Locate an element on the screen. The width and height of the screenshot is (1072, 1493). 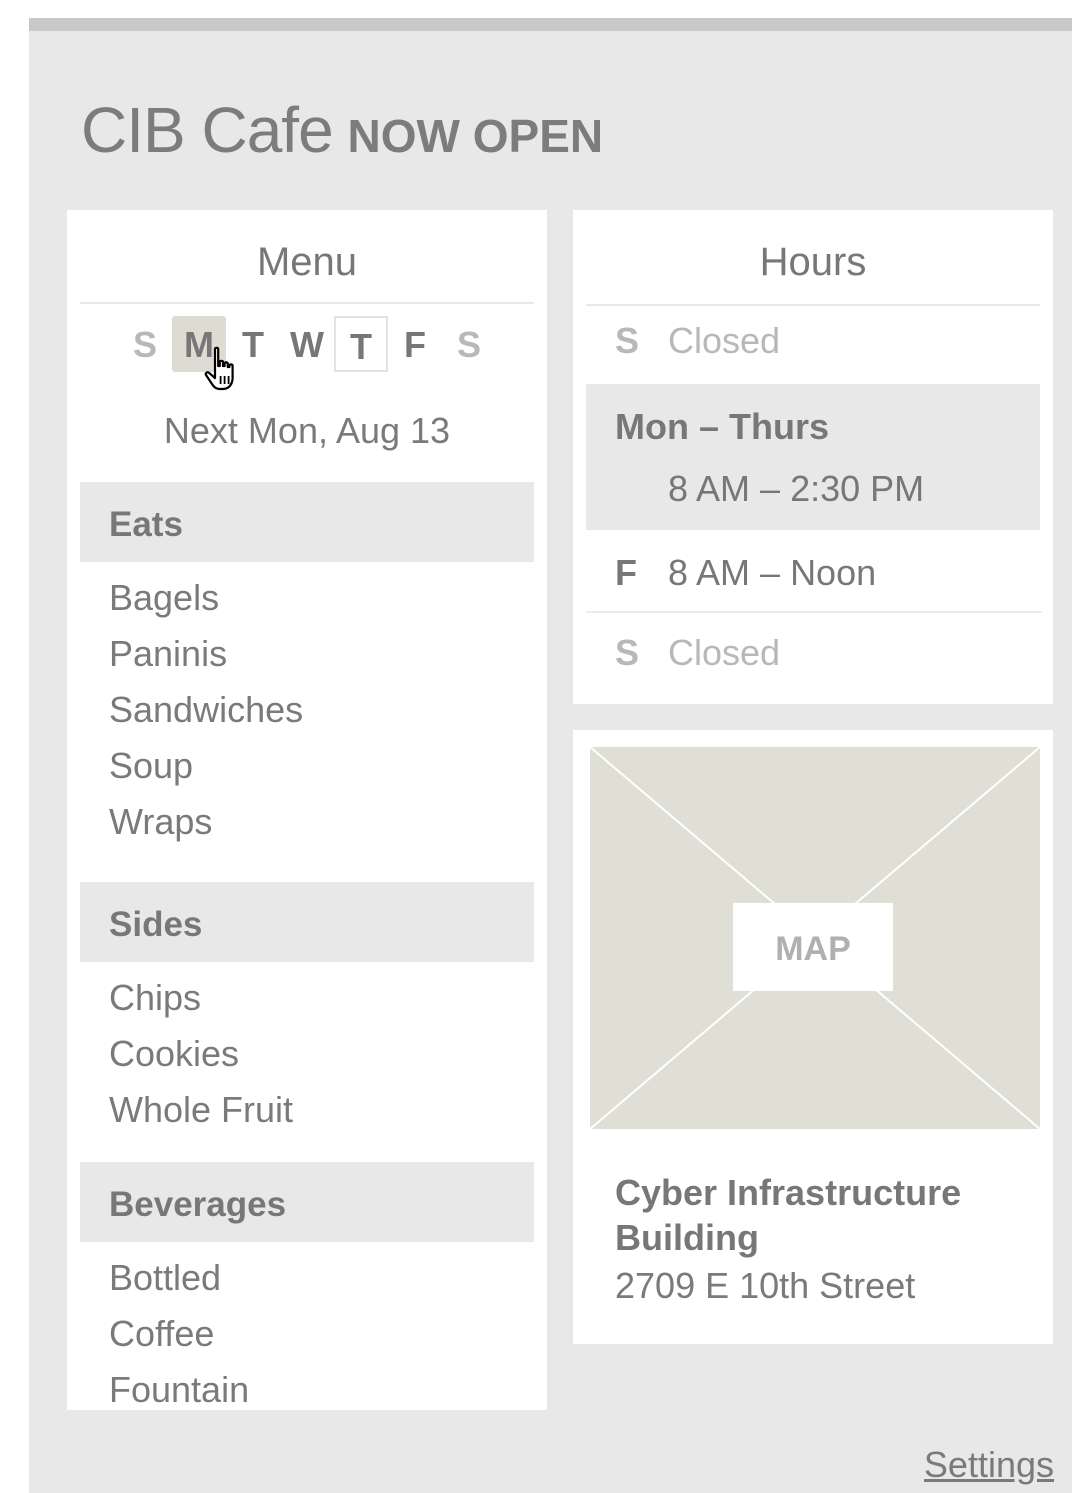
hours-row-friday: F 8 AM – Noon is located at coordinates (813, 582).